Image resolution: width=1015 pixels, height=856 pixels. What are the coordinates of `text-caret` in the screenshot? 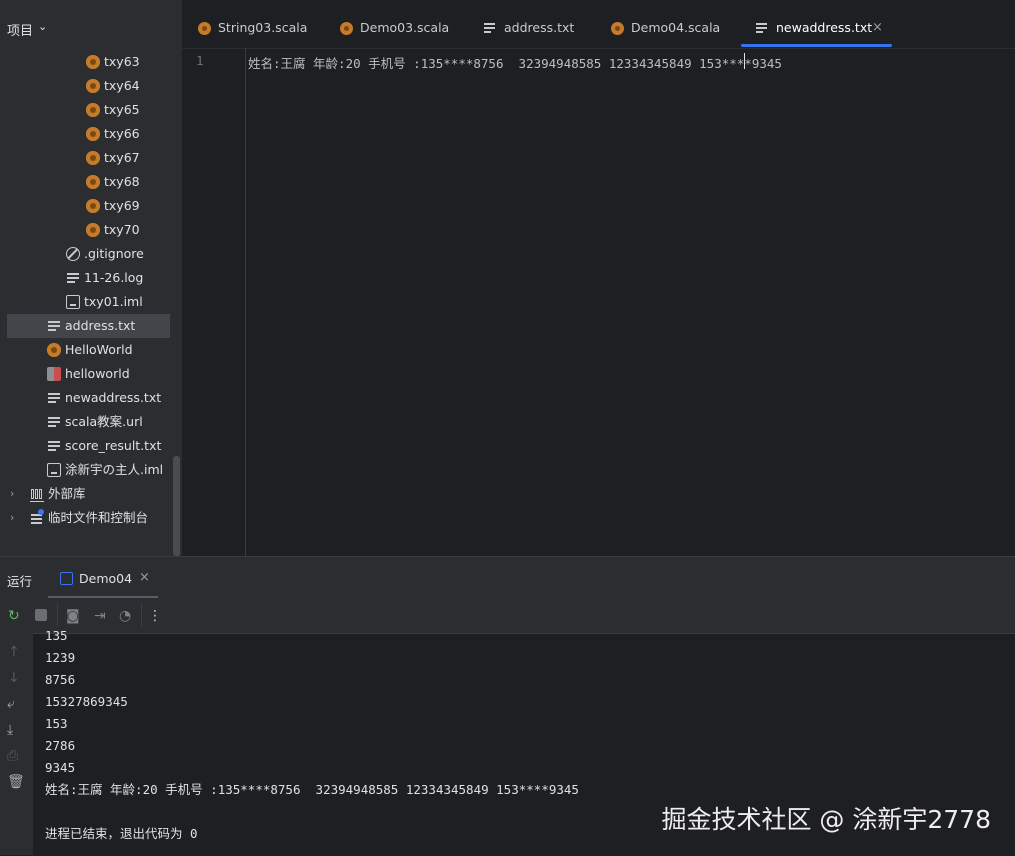 It's located at (744, 61).